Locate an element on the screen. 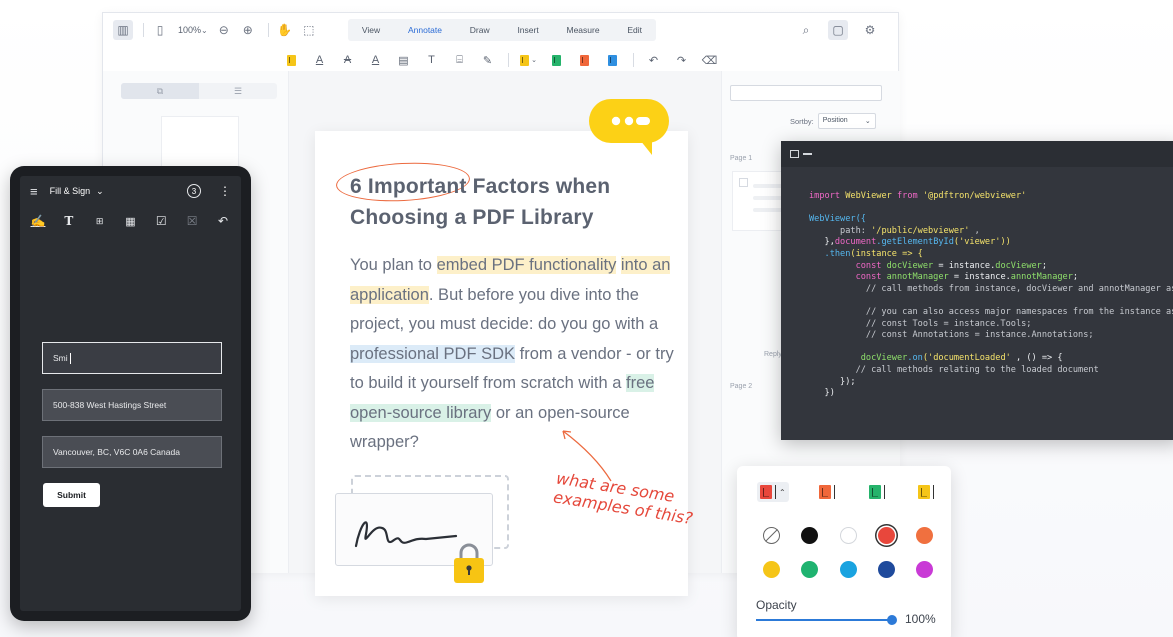 Image resolution: width=1173 pixels, height=637 pixels. code-token: document is located at coordinates (855, 242).